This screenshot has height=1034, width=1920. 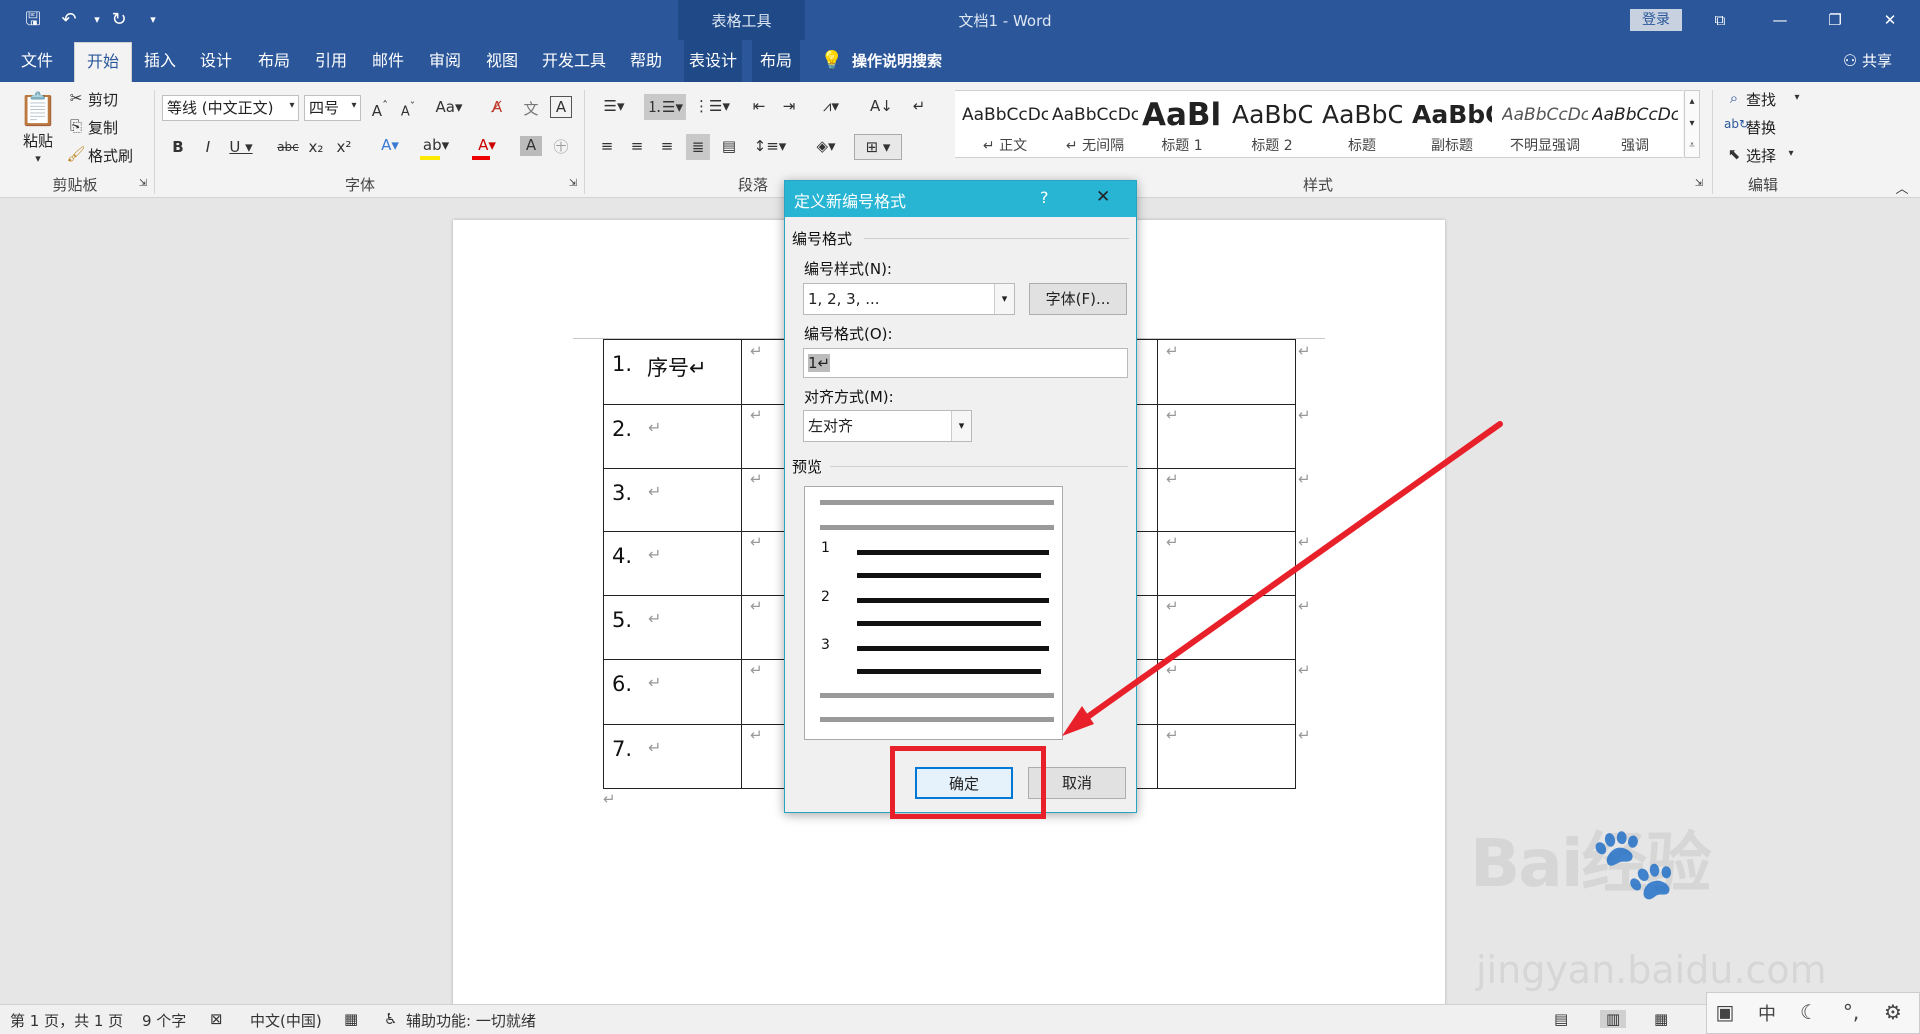 I want to click on status-language: 中文(中国), so click(x=286, y=1020).